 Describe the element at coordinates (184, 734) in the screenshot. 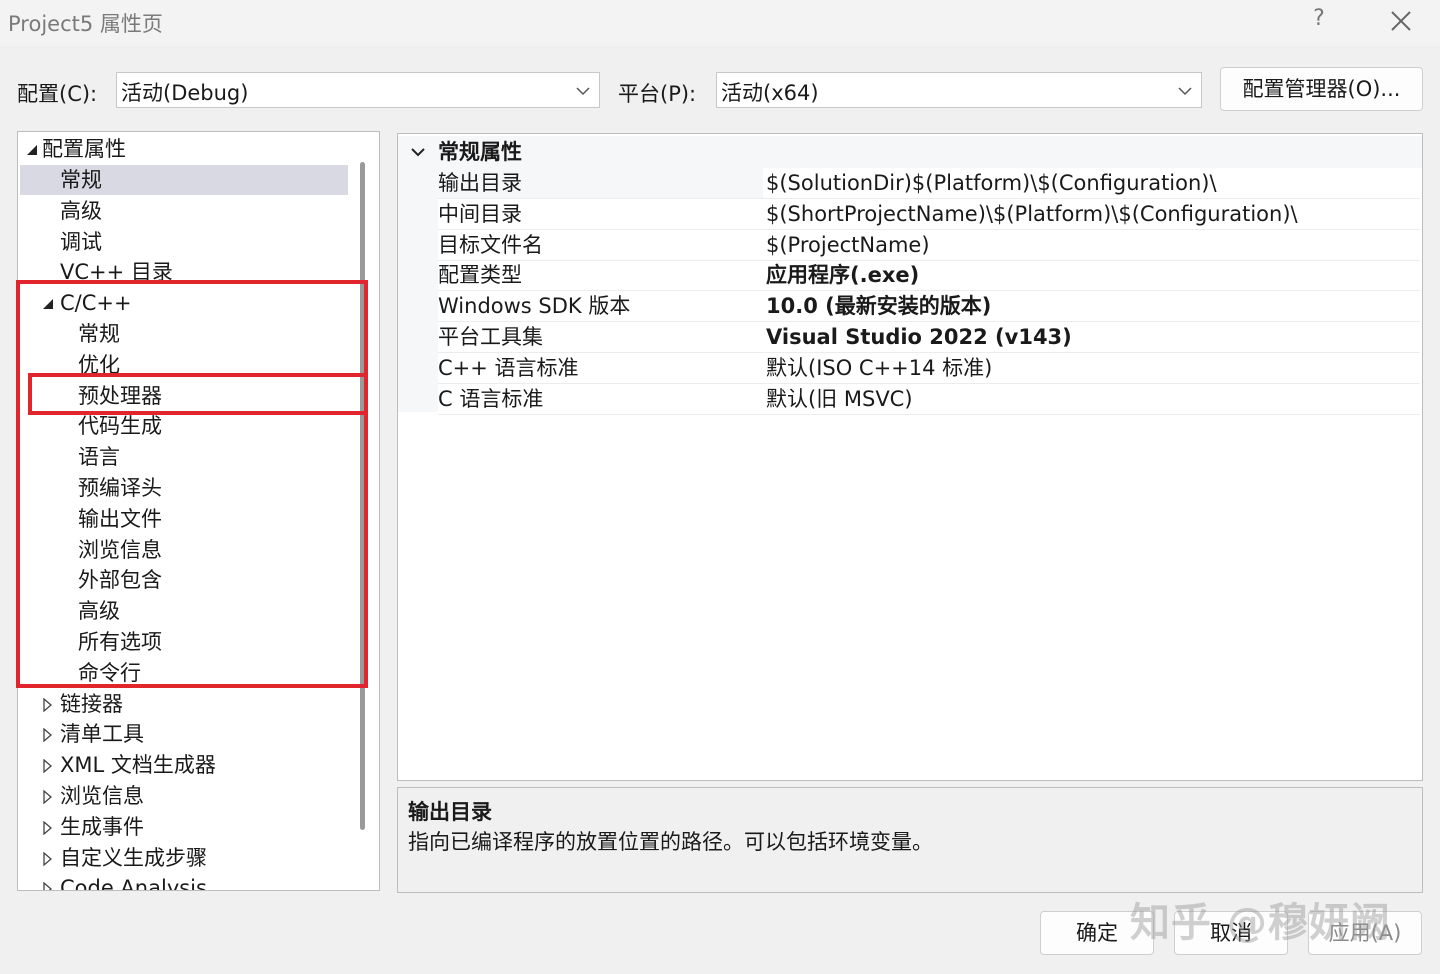

I see `tree-item: 清单工具` at that location.